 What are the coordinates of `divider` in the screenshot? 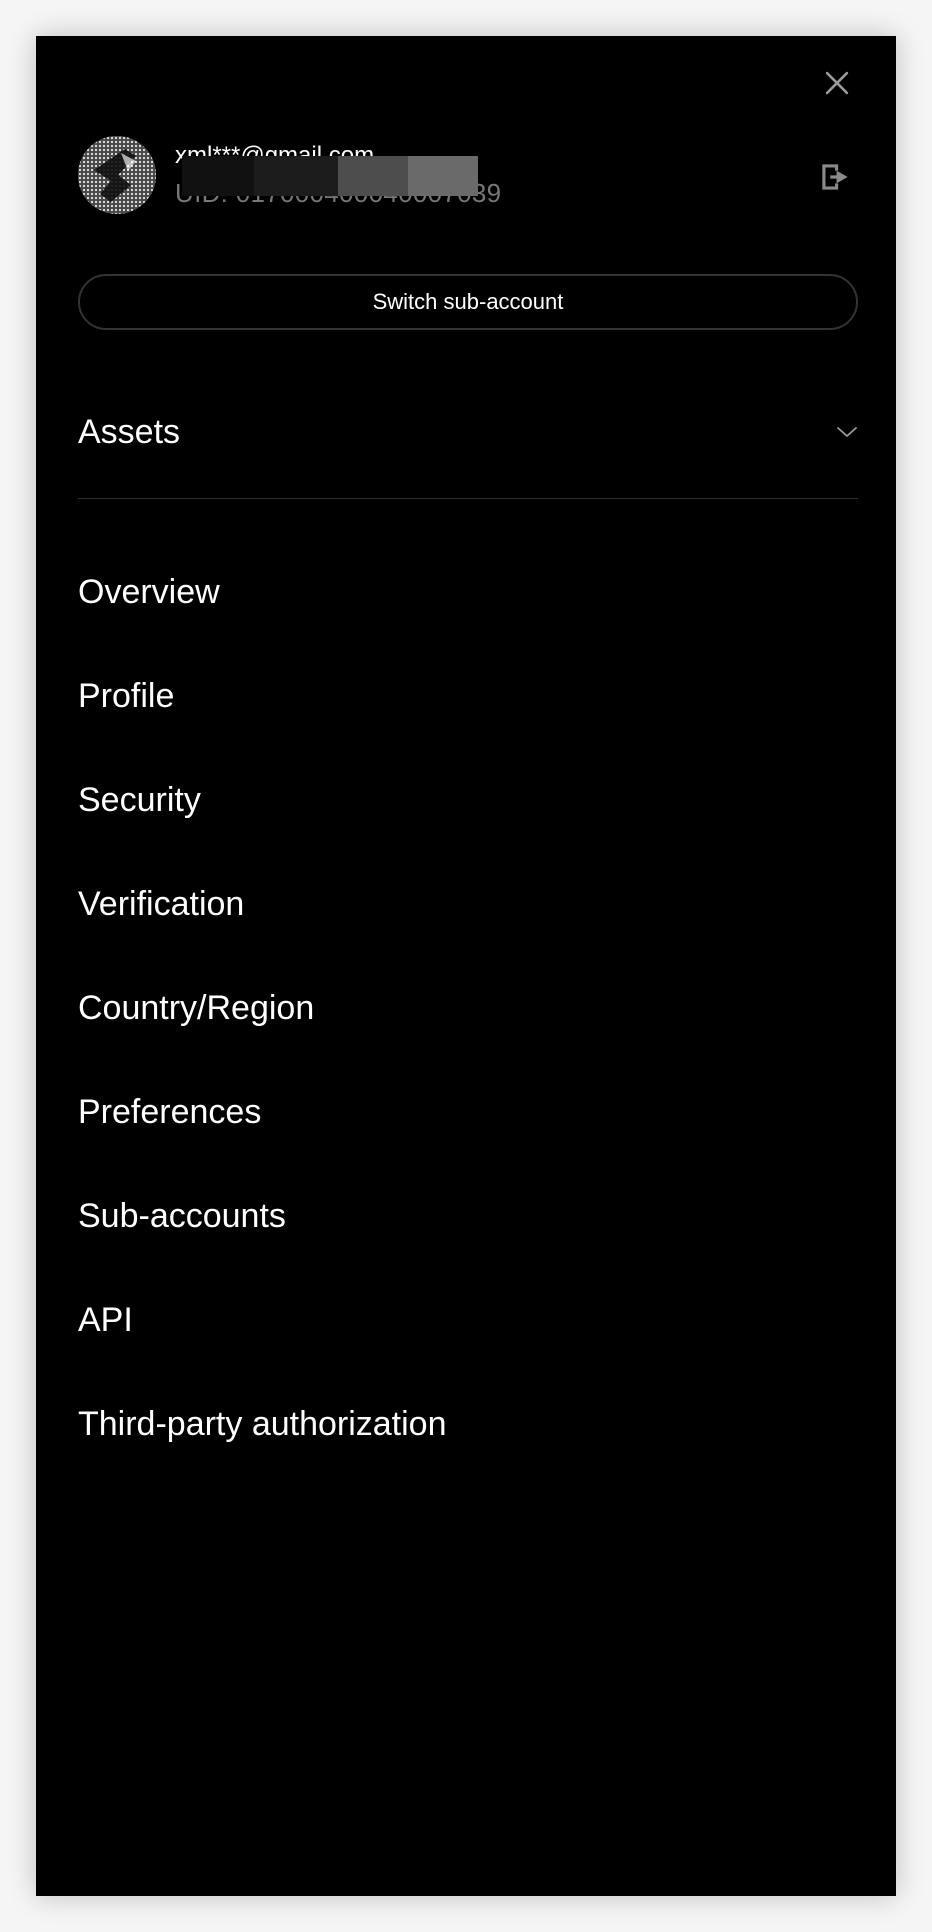 It's located at (468, 498).